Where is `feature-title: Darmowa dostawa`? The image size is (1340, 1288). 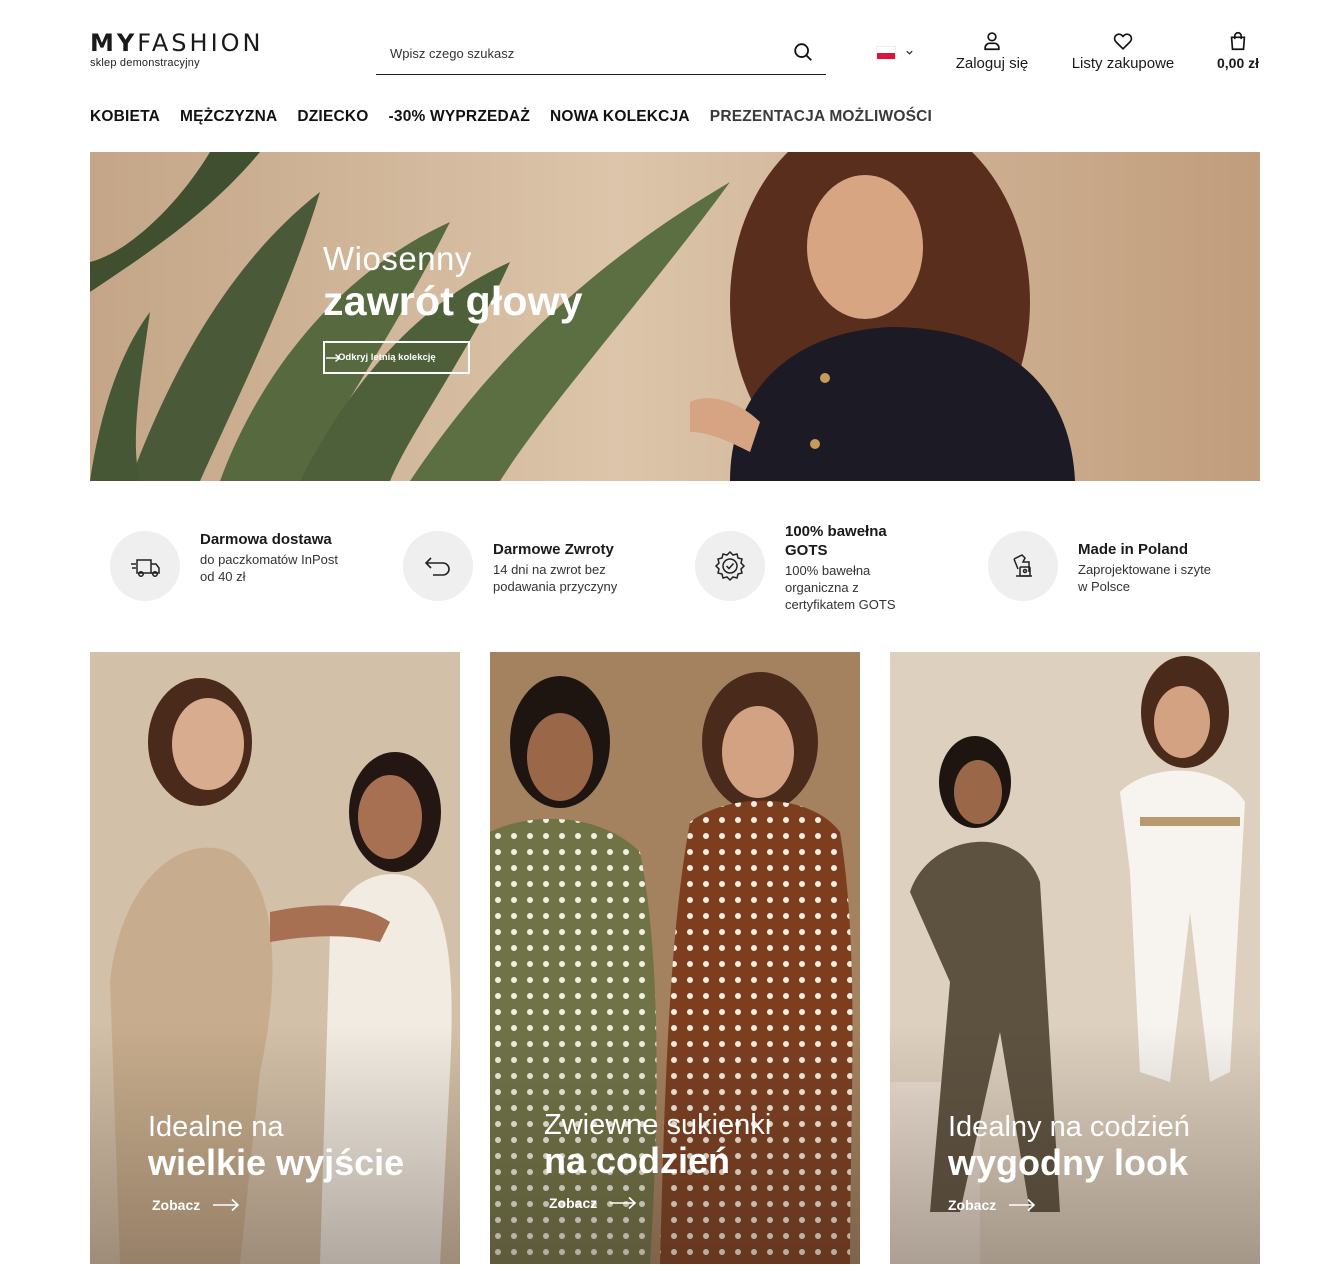
feature-title: Darmowa dostawa is located at coordinates (266, 539).